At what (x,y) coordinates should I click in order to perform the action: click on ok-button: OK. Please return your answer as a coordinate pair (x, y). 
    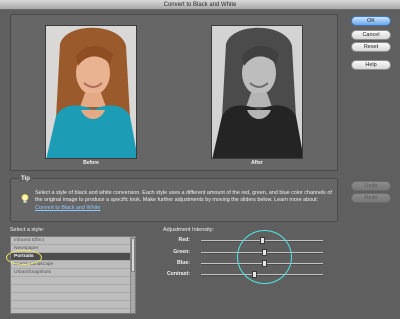
    Looking at the image, I should click on (371, 21).